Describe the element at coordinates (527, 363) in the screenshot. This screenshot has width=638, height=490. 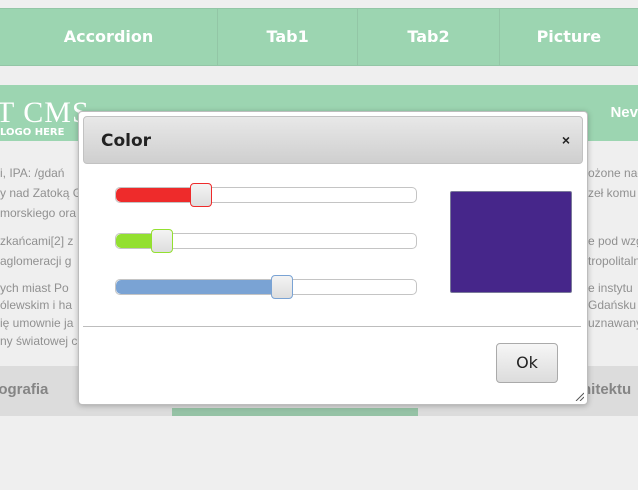
I see `ok-button: Ok` at that location.